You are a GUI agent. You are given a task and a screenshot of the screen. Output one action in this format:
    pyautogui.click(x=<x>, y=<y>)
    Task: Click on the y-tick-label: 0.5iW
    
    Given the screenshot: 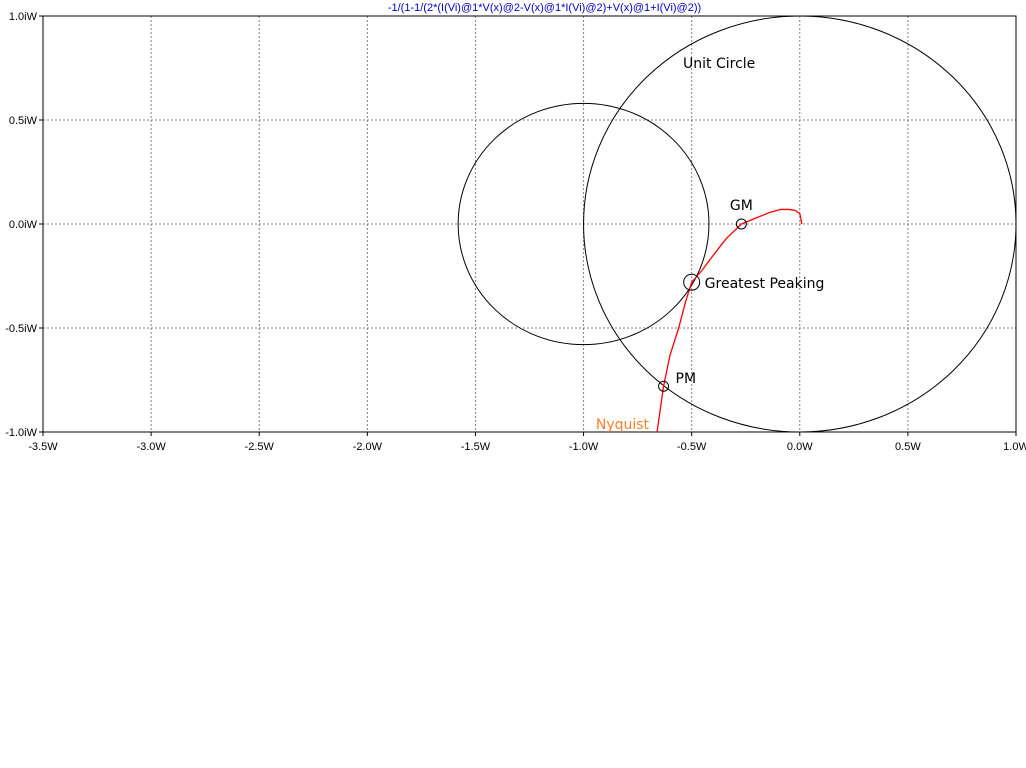 What is the action you would take?
    pyautogui.click(x=23, y=121)
    